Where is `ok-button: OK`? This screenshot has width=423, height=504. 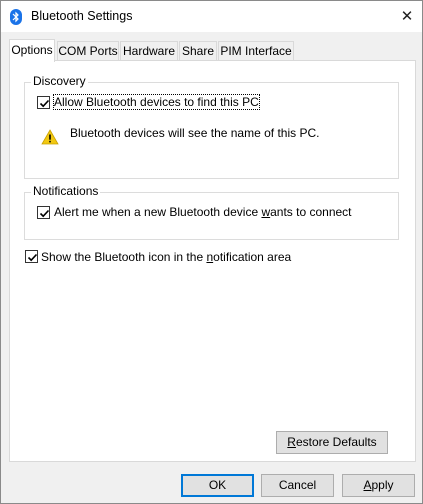
ok-button: OK is located at coordinates (217, 485).